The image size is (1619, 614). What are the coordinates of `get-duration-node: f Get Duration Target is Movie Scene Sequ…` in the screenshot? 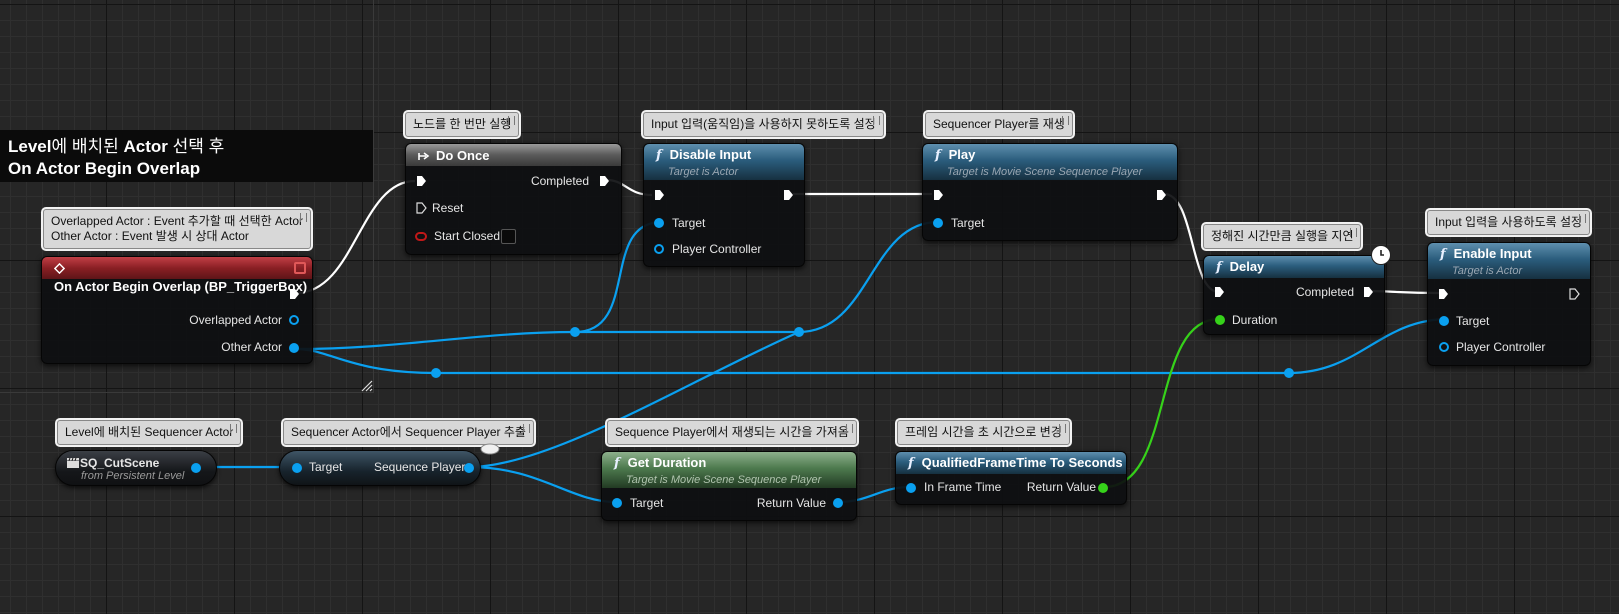 It's located at (729, 486).